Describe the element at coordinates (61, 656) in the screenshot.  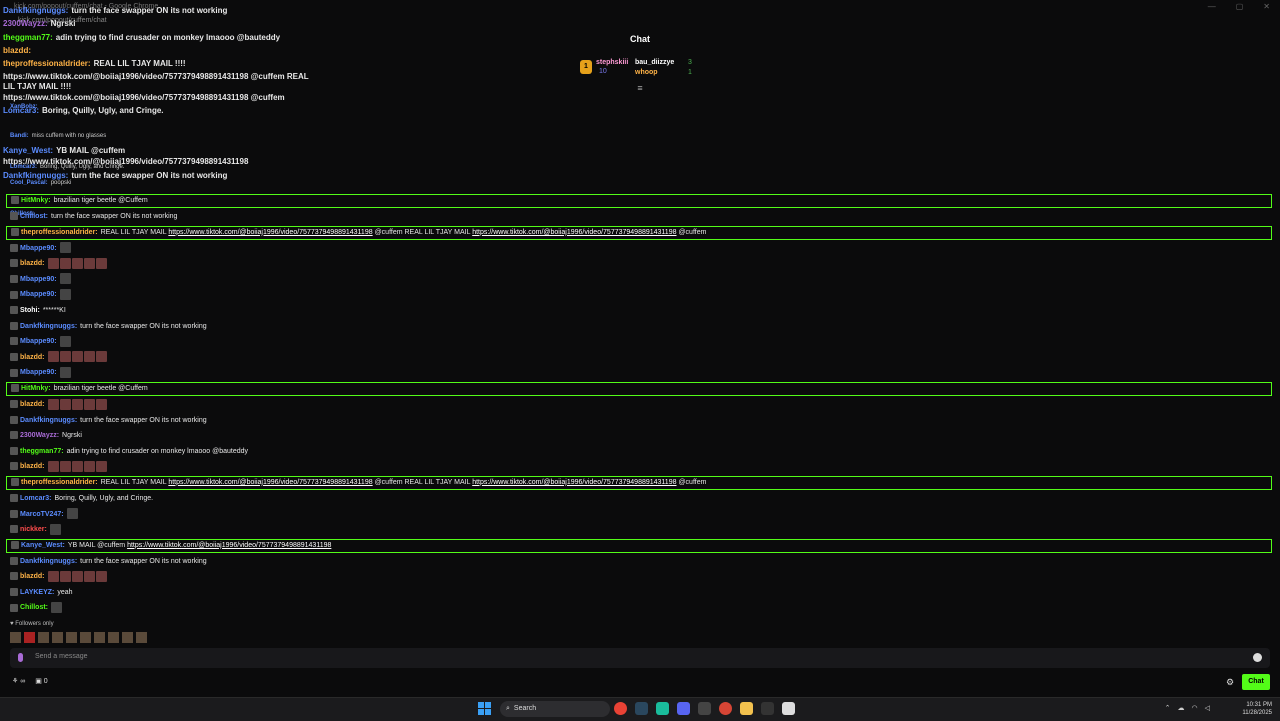
I see `message-input: Send a message` at that location.